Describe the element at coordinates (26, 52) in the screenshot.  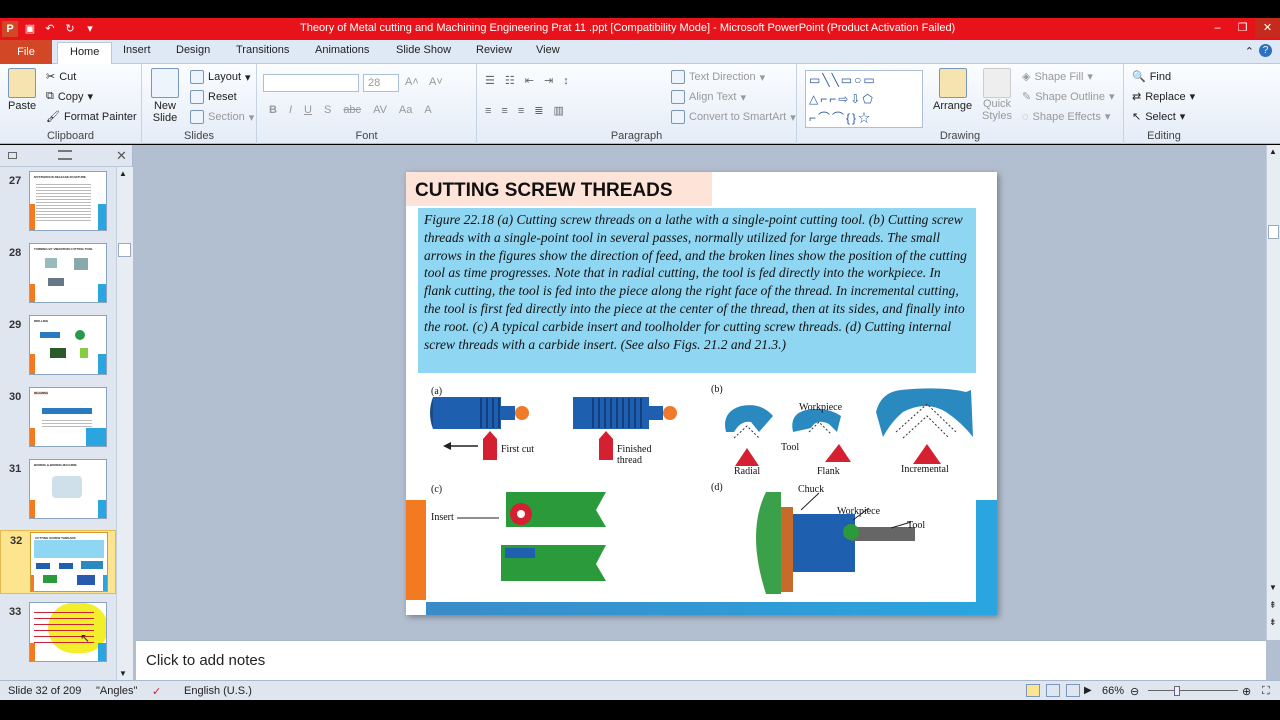
I see `tab-file: File` at that location.